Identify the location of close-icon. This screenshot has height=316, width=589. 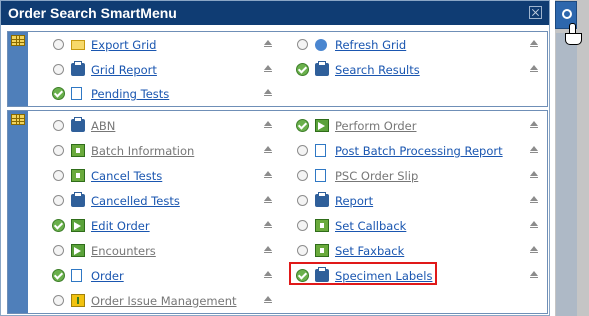
(535, 12).